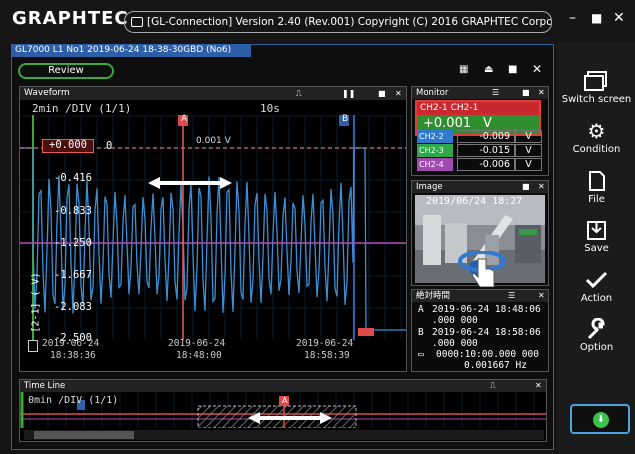 This screenshot has width=635, height=454. I want to click on monitor-row: CH2-3 -0.015 V, so click(479, 150).